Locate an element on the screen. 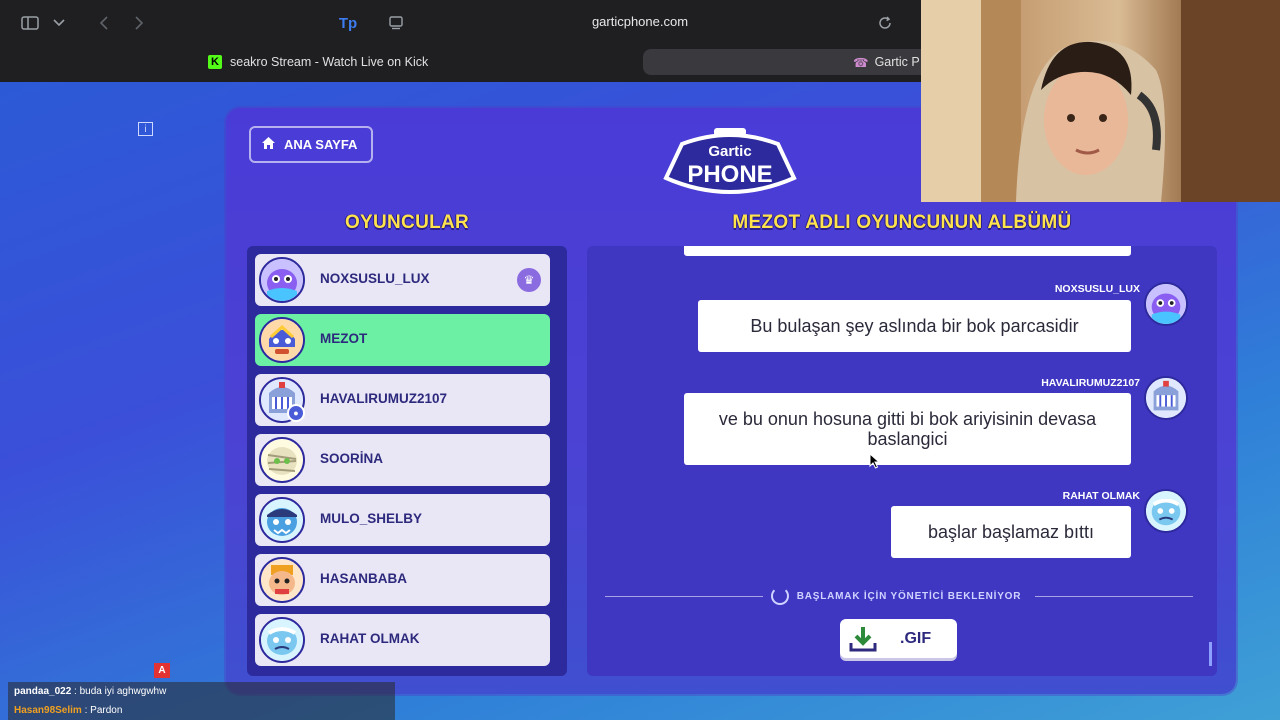 The image size is (1280, 720). gartic-phone-logo: Gartic PHONE is located at coordinates (730, 164).